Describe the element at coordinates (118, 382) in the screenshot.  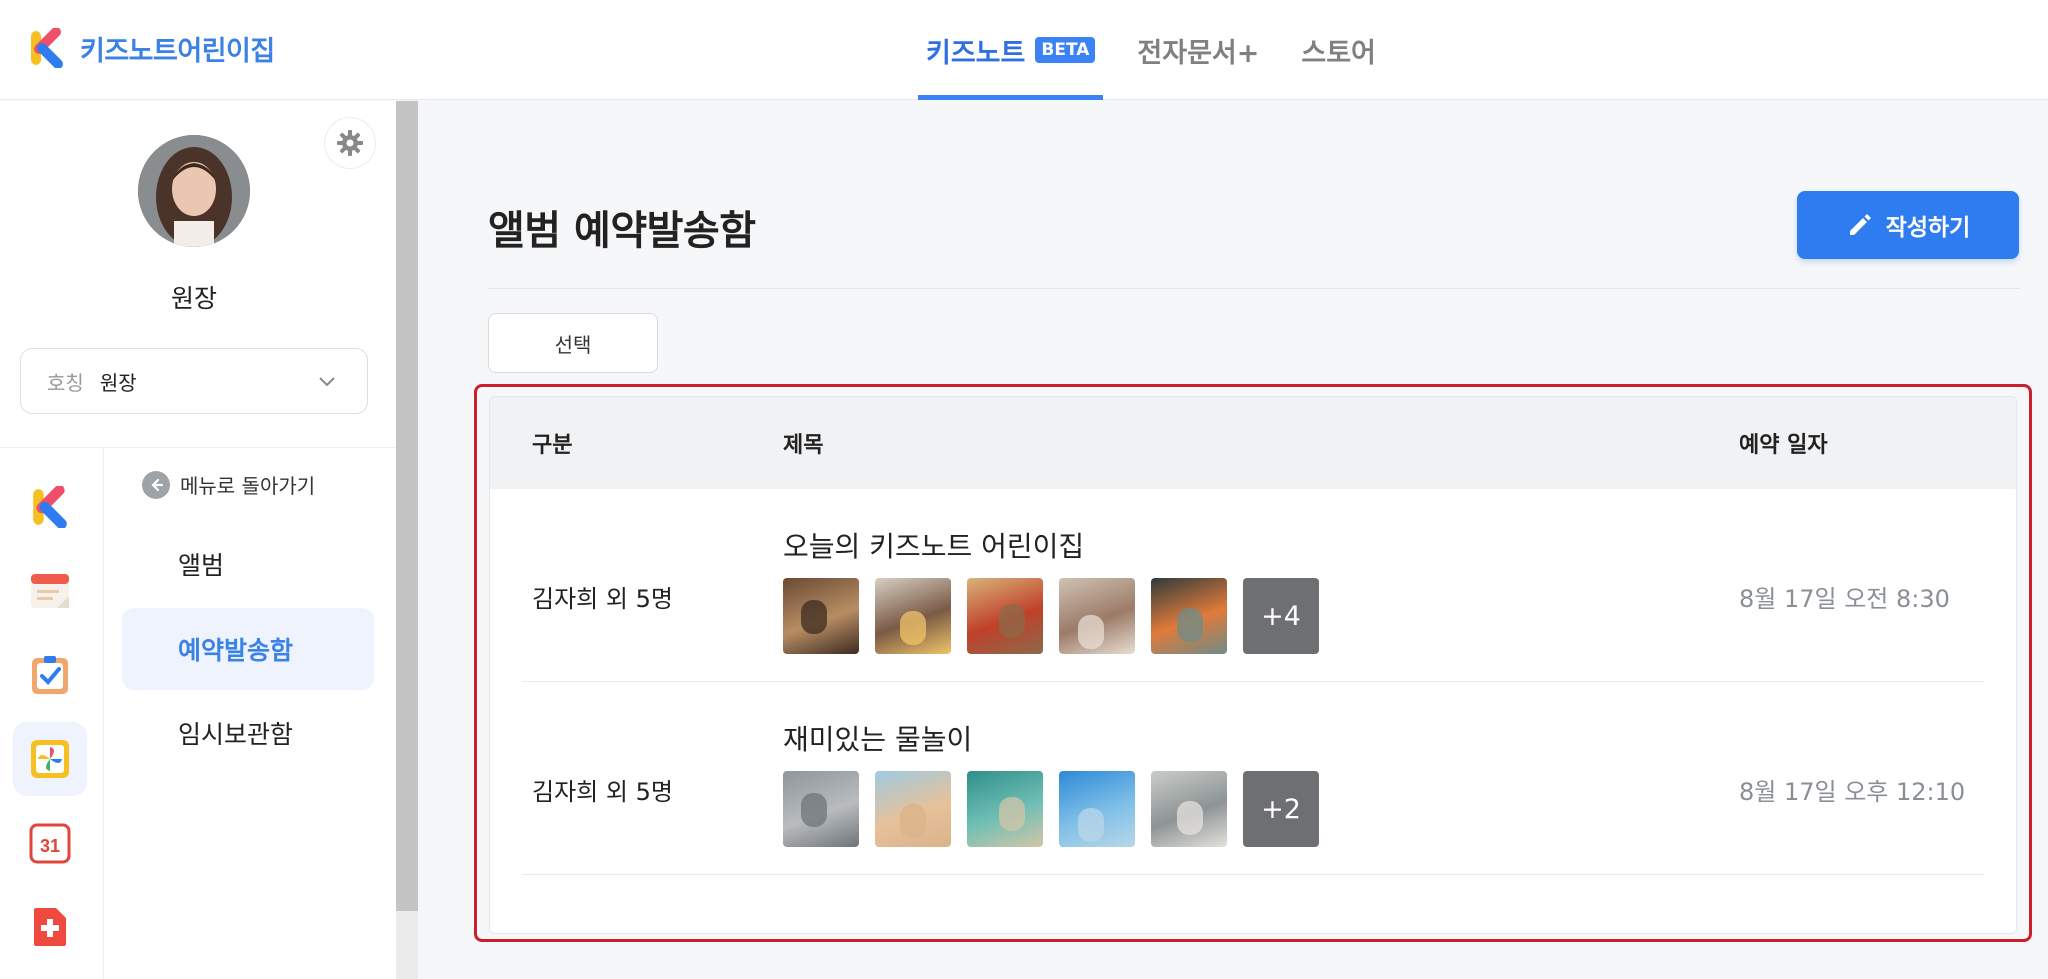
I see `title-dropdown-value: 원장` at that location.